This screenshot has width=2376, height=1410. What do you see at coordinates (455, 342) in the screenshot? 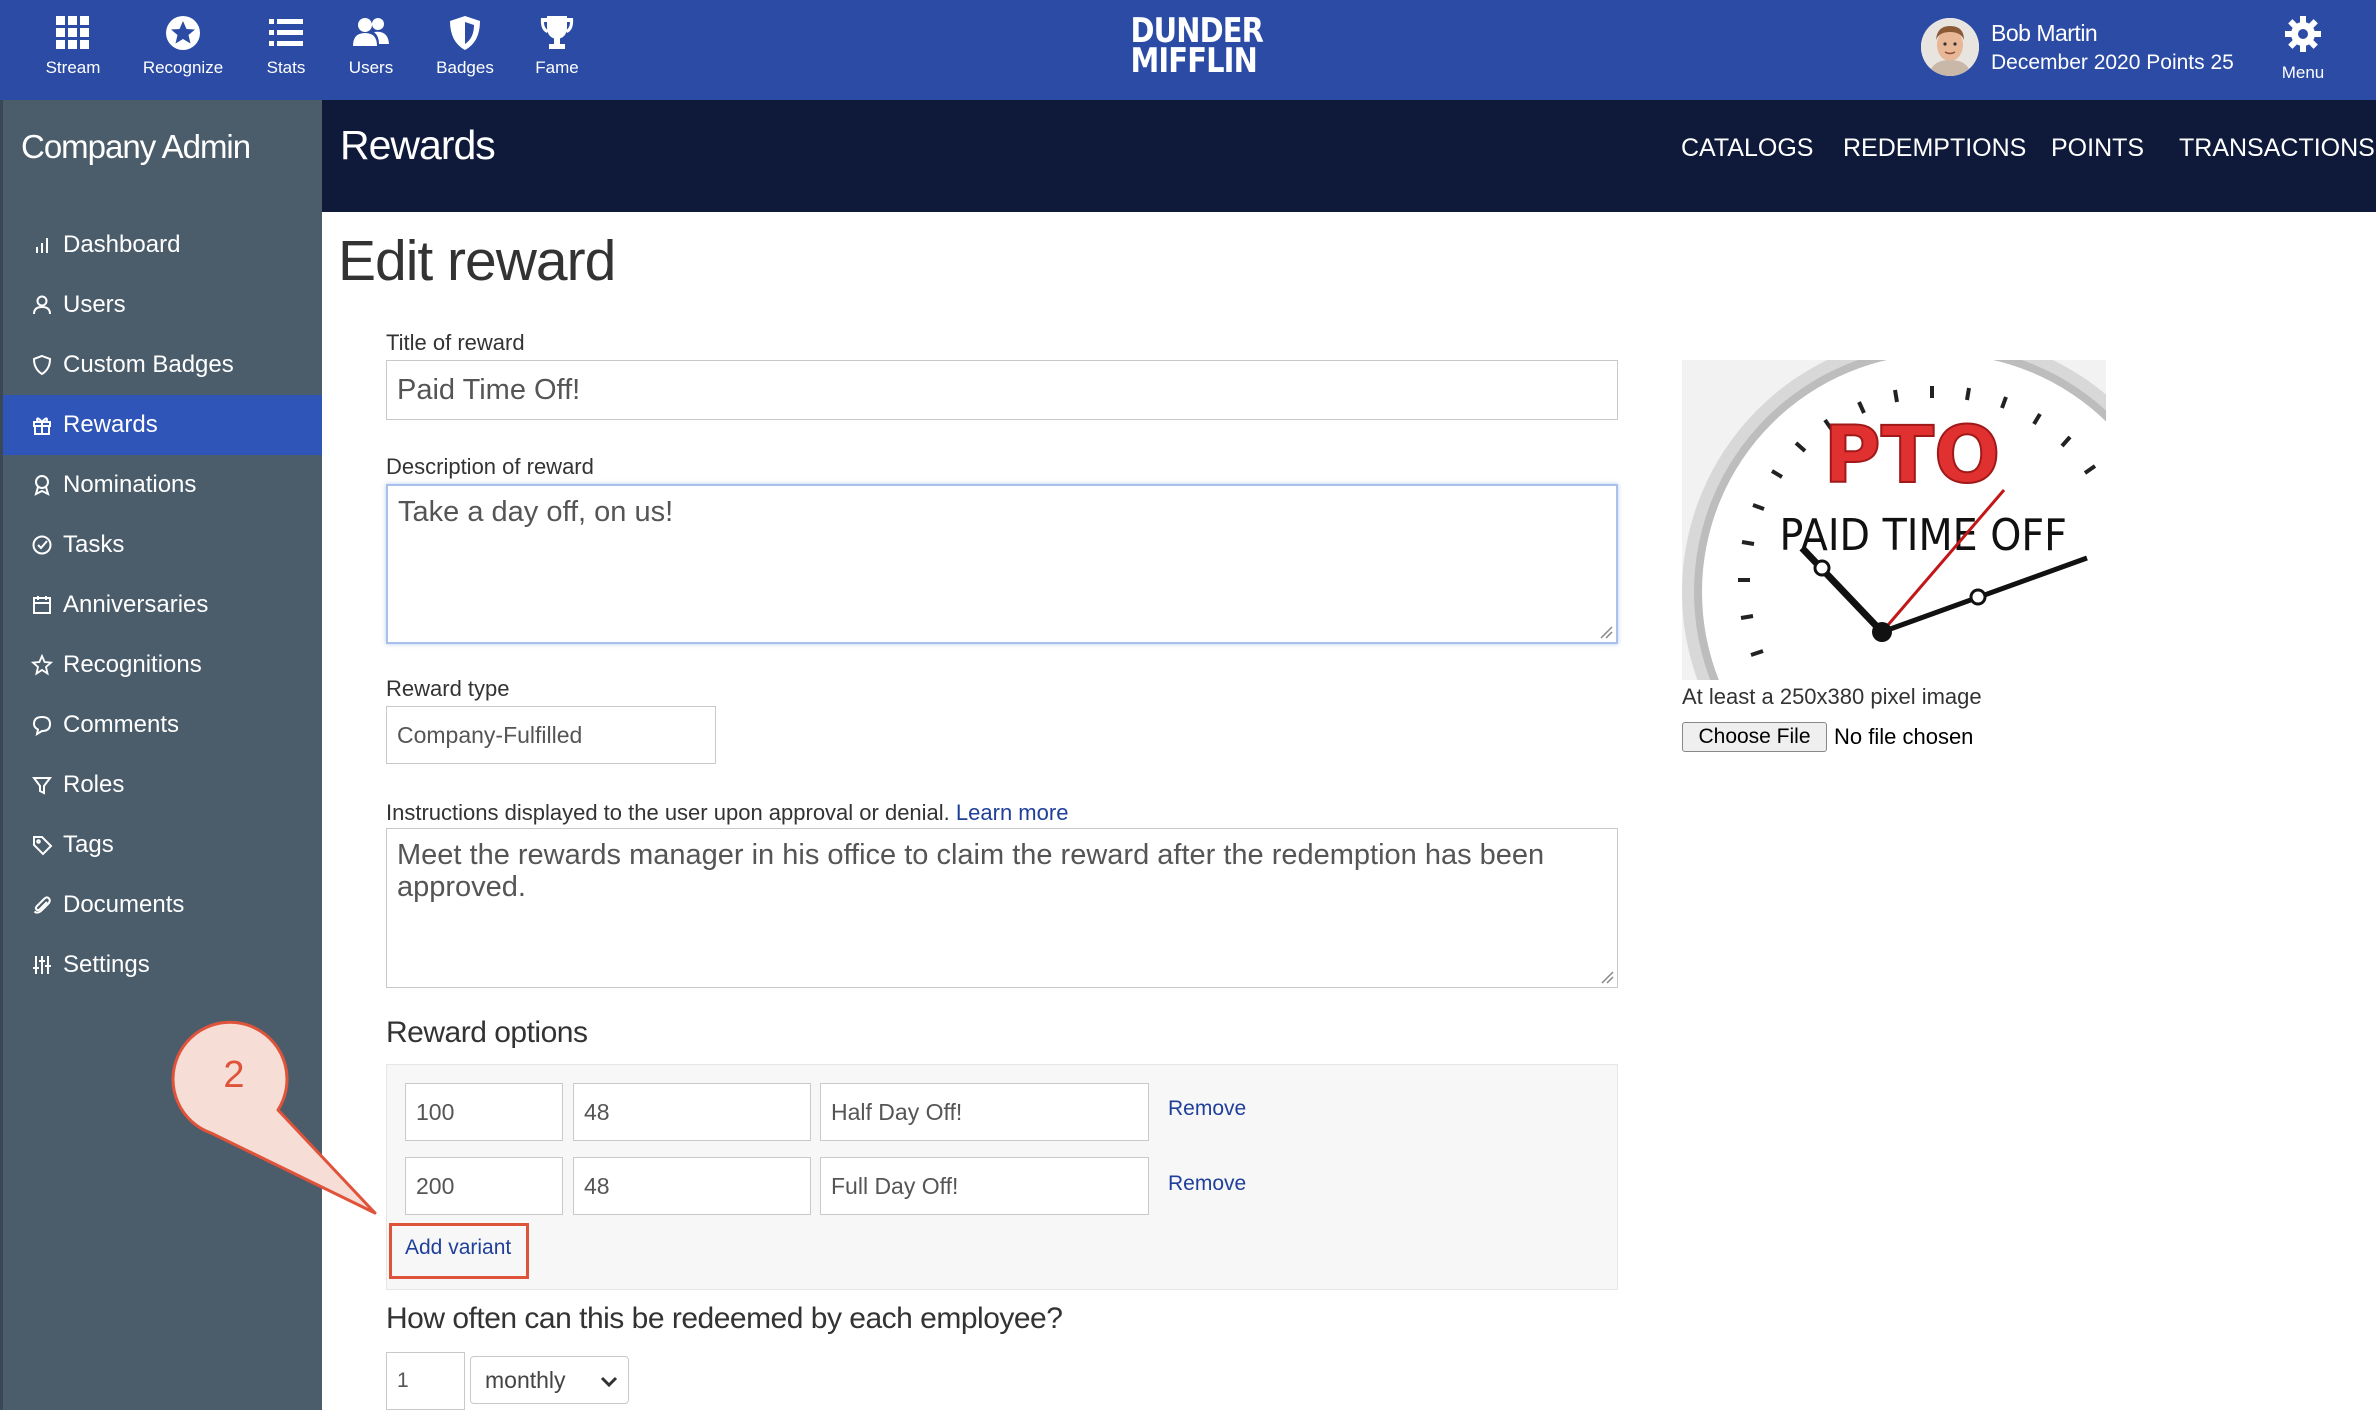
I see `title-label: Title of reward` at bounding box center [455, 342].